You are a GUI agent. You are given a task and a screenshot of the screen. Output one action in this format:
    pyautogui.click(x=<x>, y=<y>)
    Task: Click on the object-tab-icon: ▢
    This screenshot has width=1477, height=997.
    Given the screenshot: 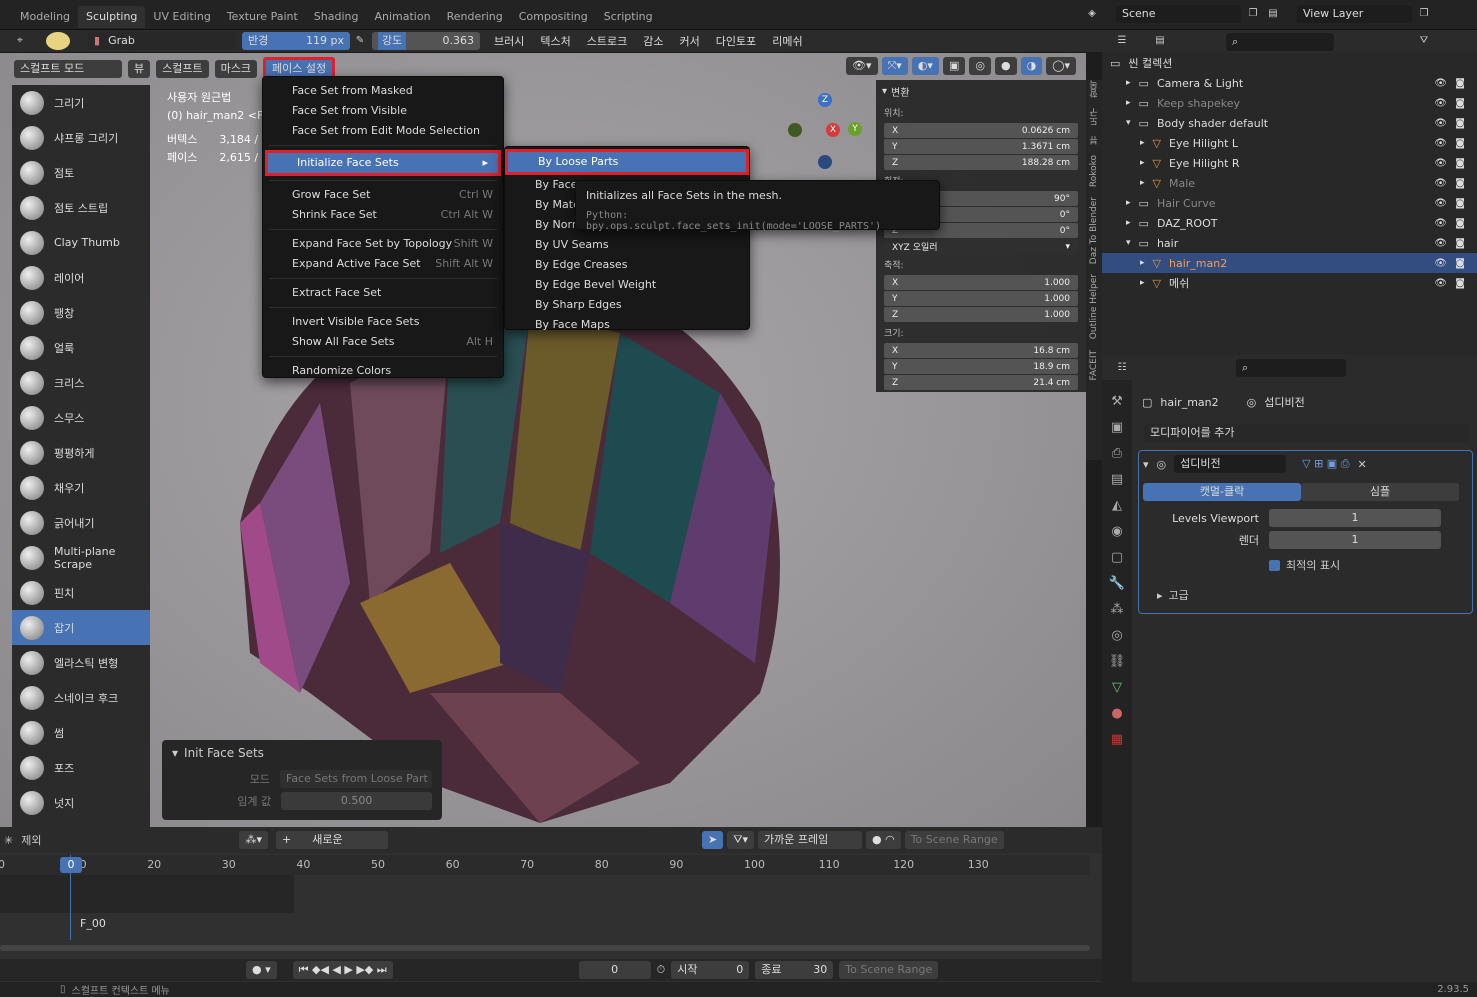 What is the action you would take?
    pyautogui.click(x=1117, y=557)
    